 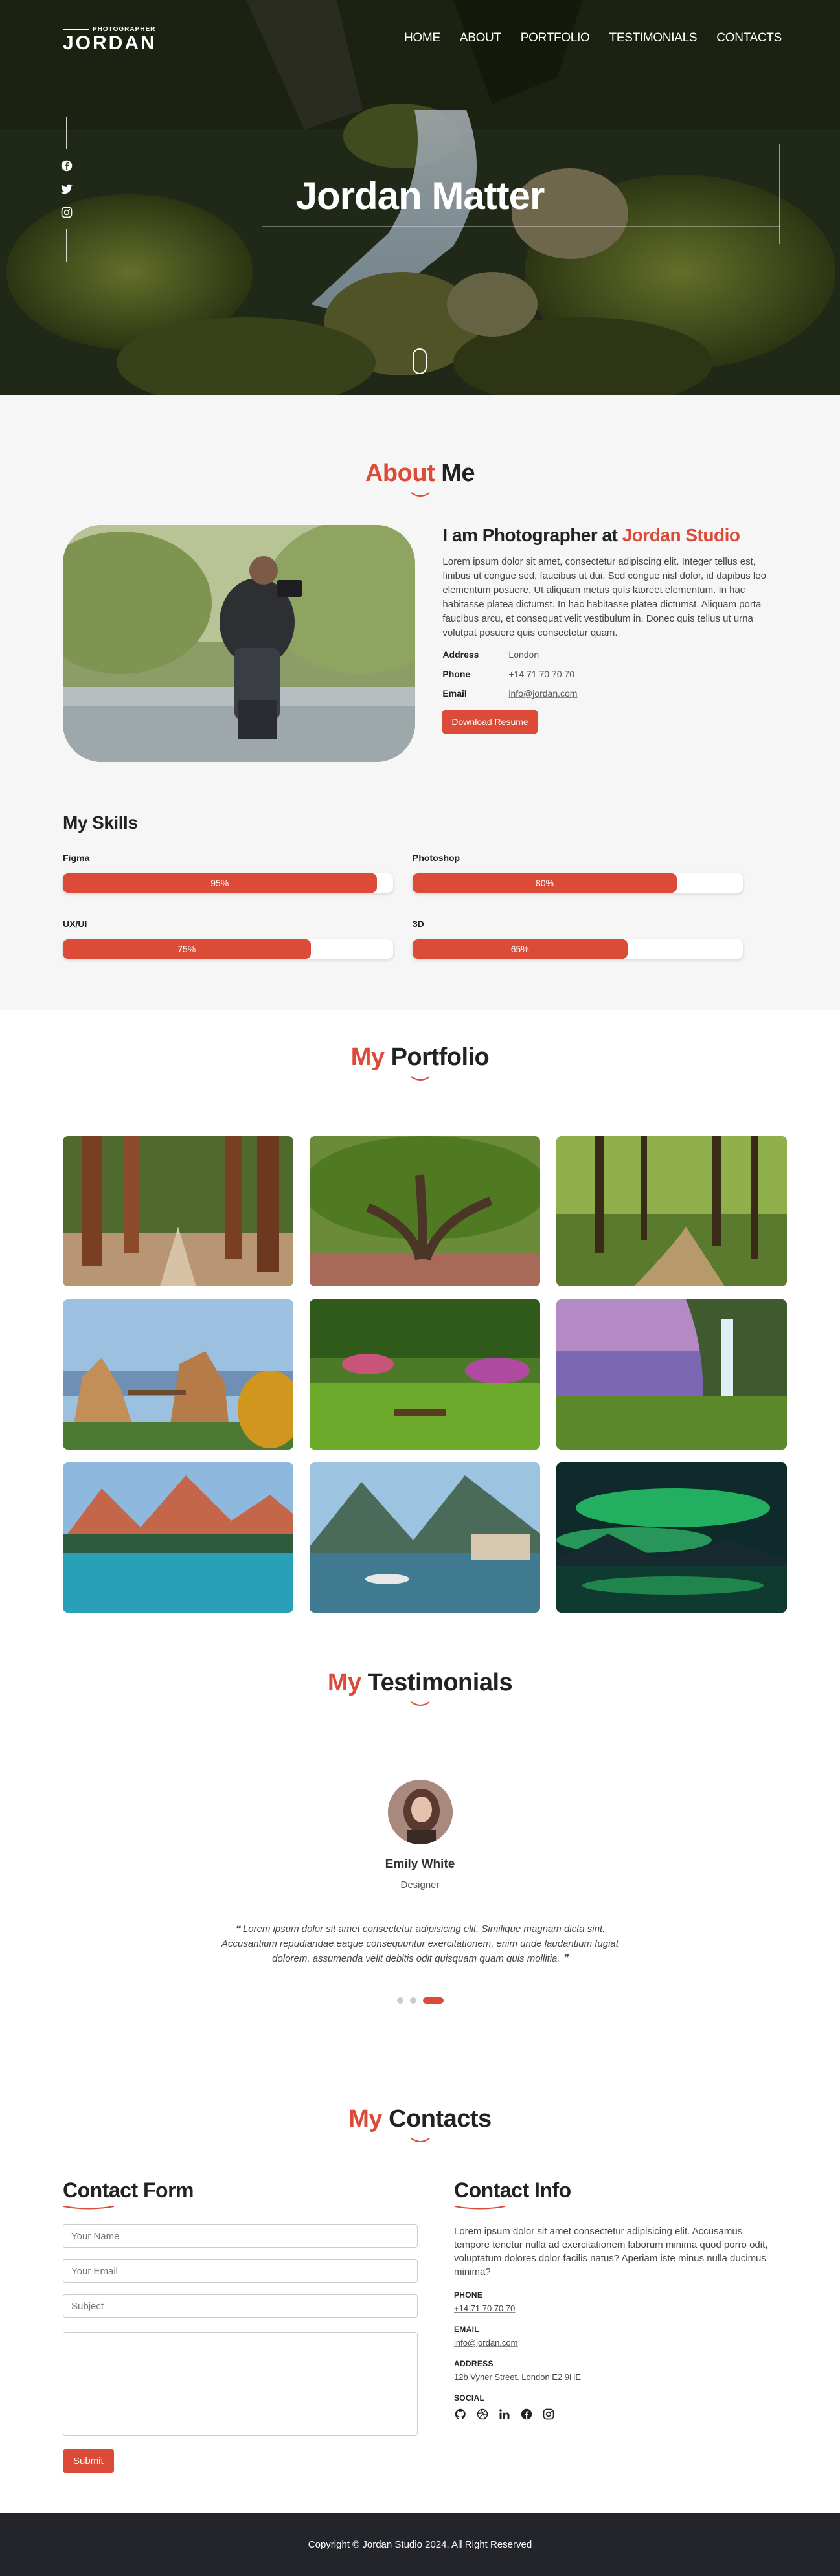 What do you see at coordinates (420, 1884) in the screenshot?
I see `testimonial-role: Designer` at bounding box center [420, 1884].